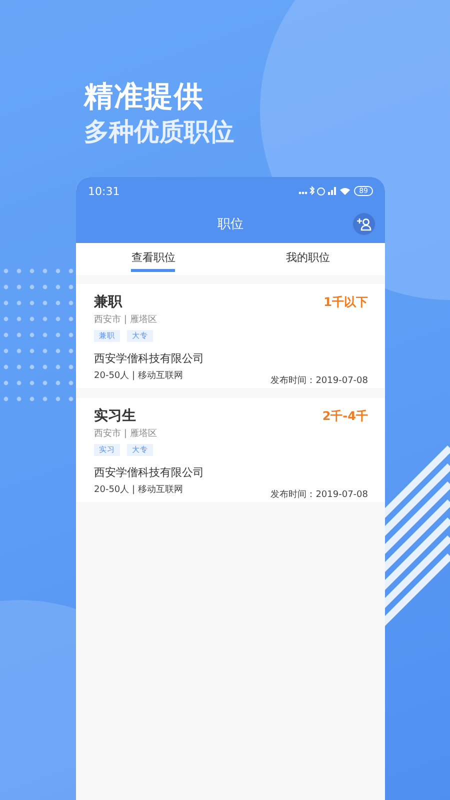 This screenshot has width=450, height=800. Describe the element at coordinates (231, 224) in the screenshot. I see `page-title: 职位` at that location.